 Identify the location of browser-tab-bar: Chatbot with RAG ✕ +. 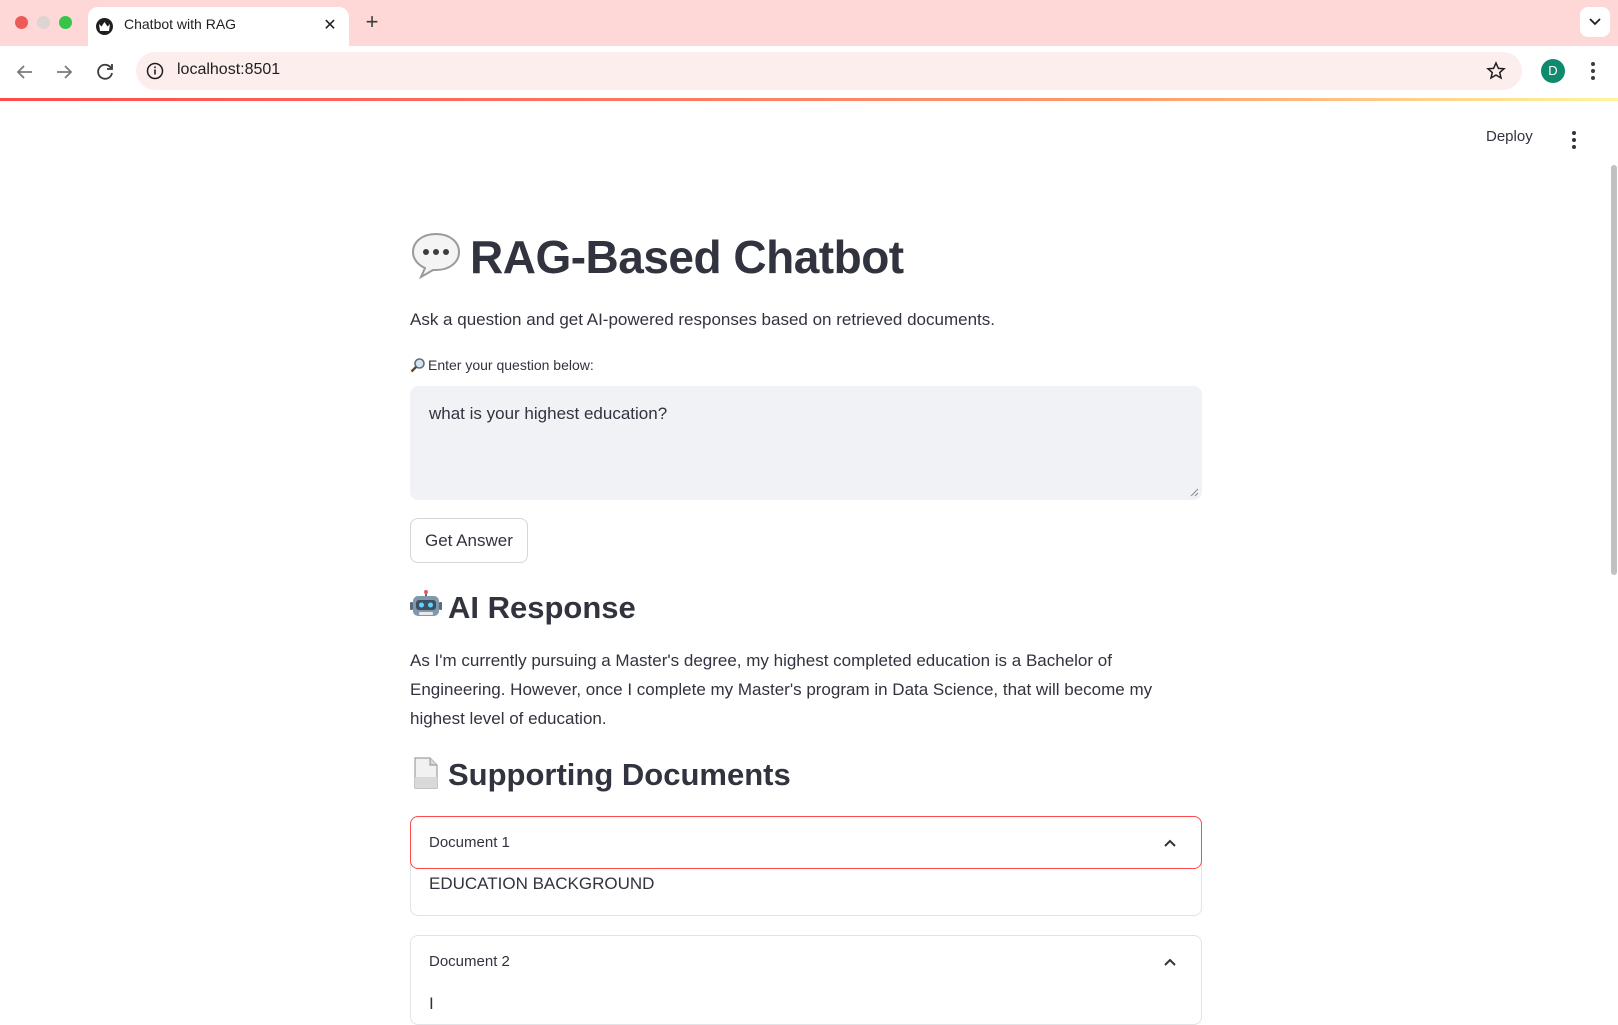
(809, 23).